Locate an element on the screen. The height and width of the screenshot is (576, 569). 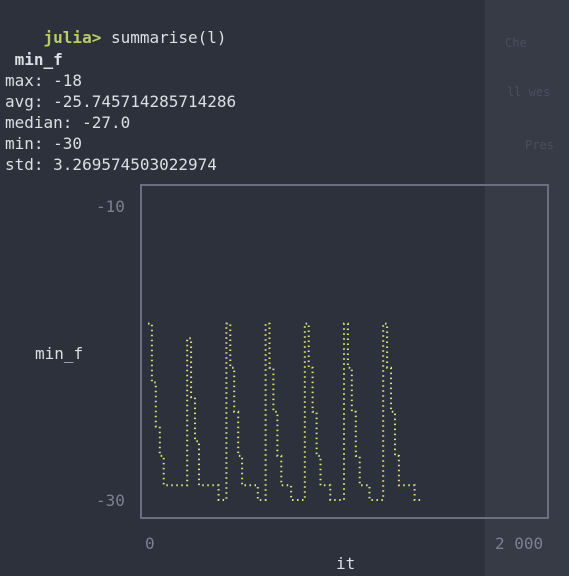
x-axis-label: it is located at coordinates (346, 563).